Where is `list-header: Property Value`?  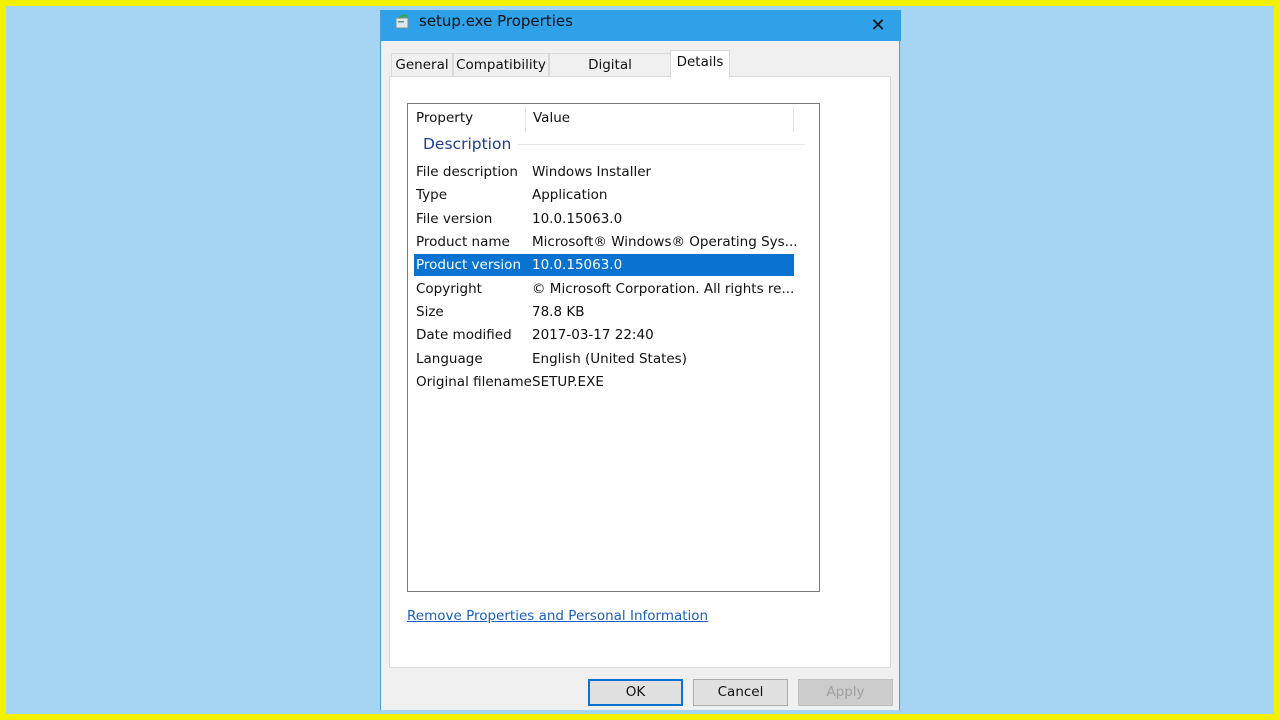 list-header: Property Value is located at coordinates (613, 118).